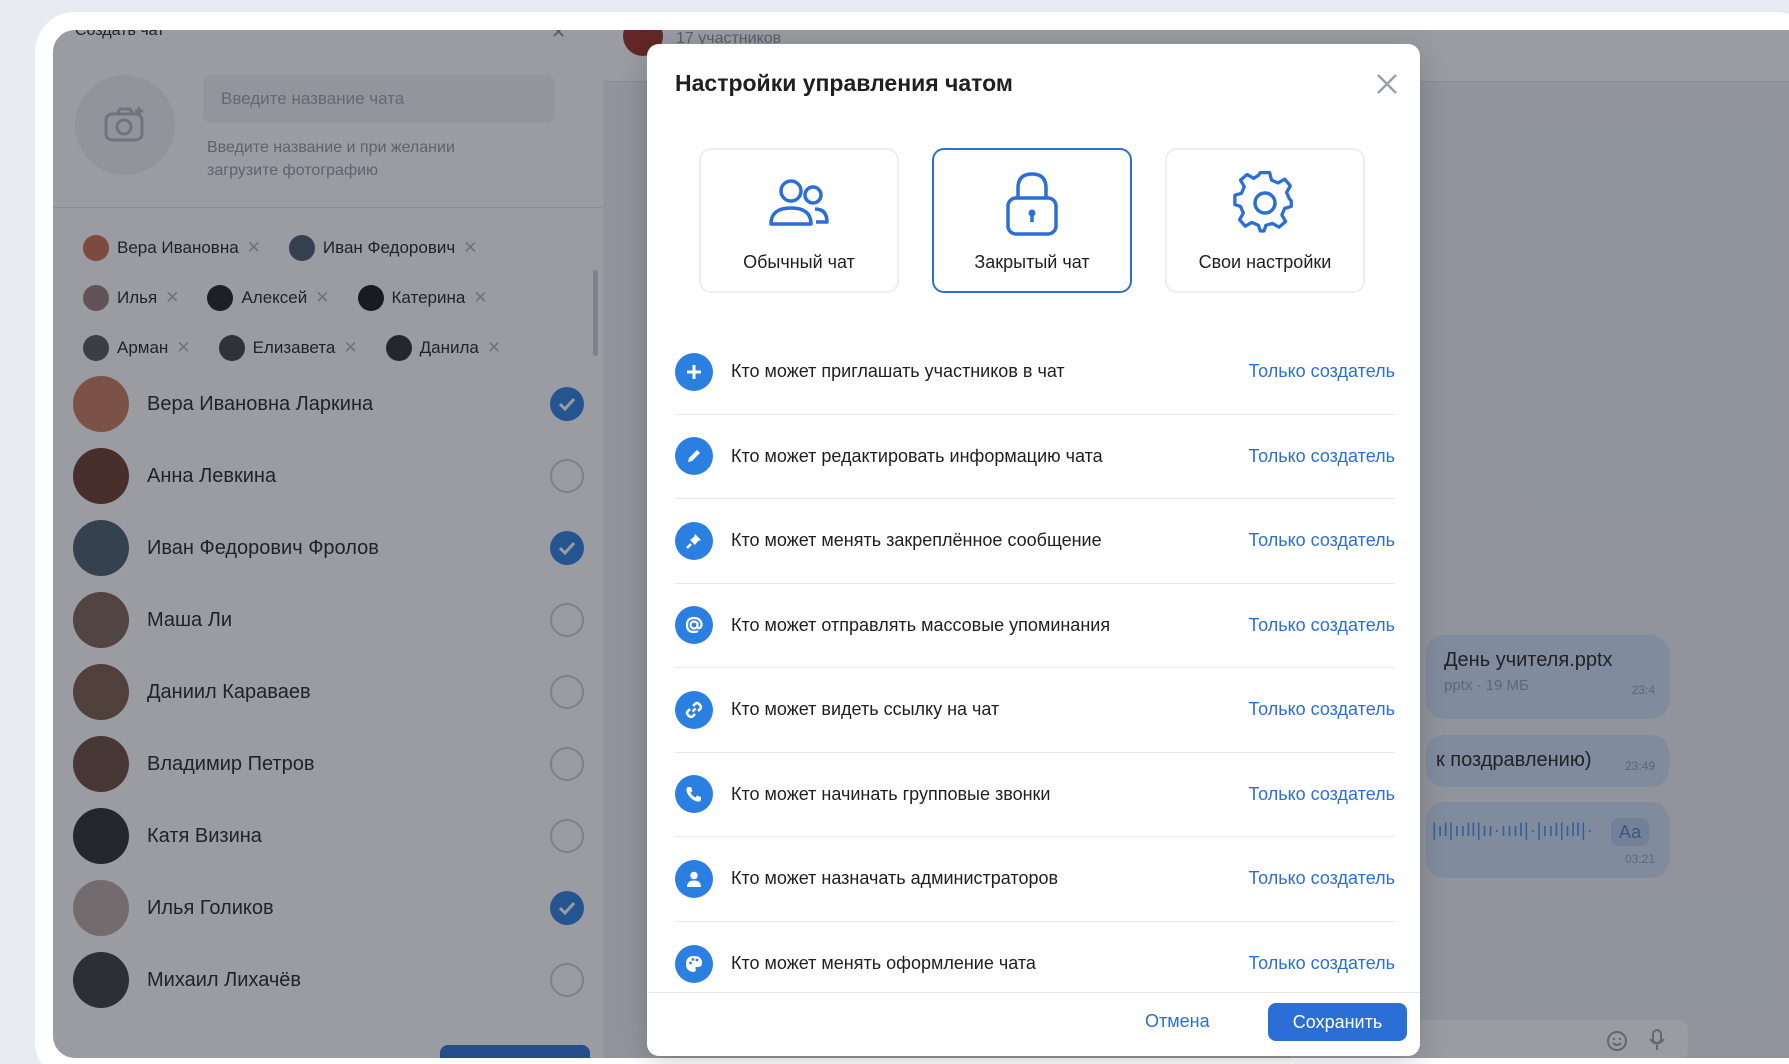  What do you see at coordinates (694, 794) in the screenshot?
I see `phone-icon` at bounding box center [694, 794].